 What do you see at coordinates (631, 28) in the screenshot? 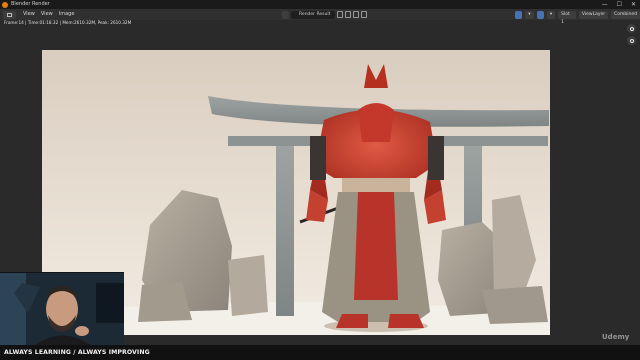
I see `zoom-icon` at bounding box center [631, 28].